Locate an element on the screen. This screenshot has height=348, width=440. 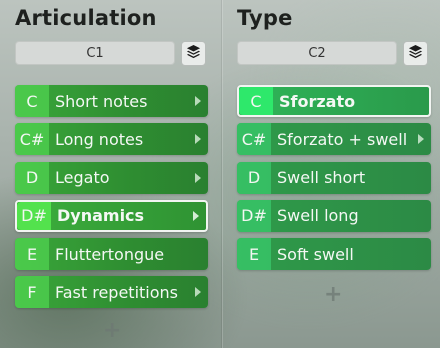
articulation-item: F Fast repetitions is located at coordinates (111, 292).